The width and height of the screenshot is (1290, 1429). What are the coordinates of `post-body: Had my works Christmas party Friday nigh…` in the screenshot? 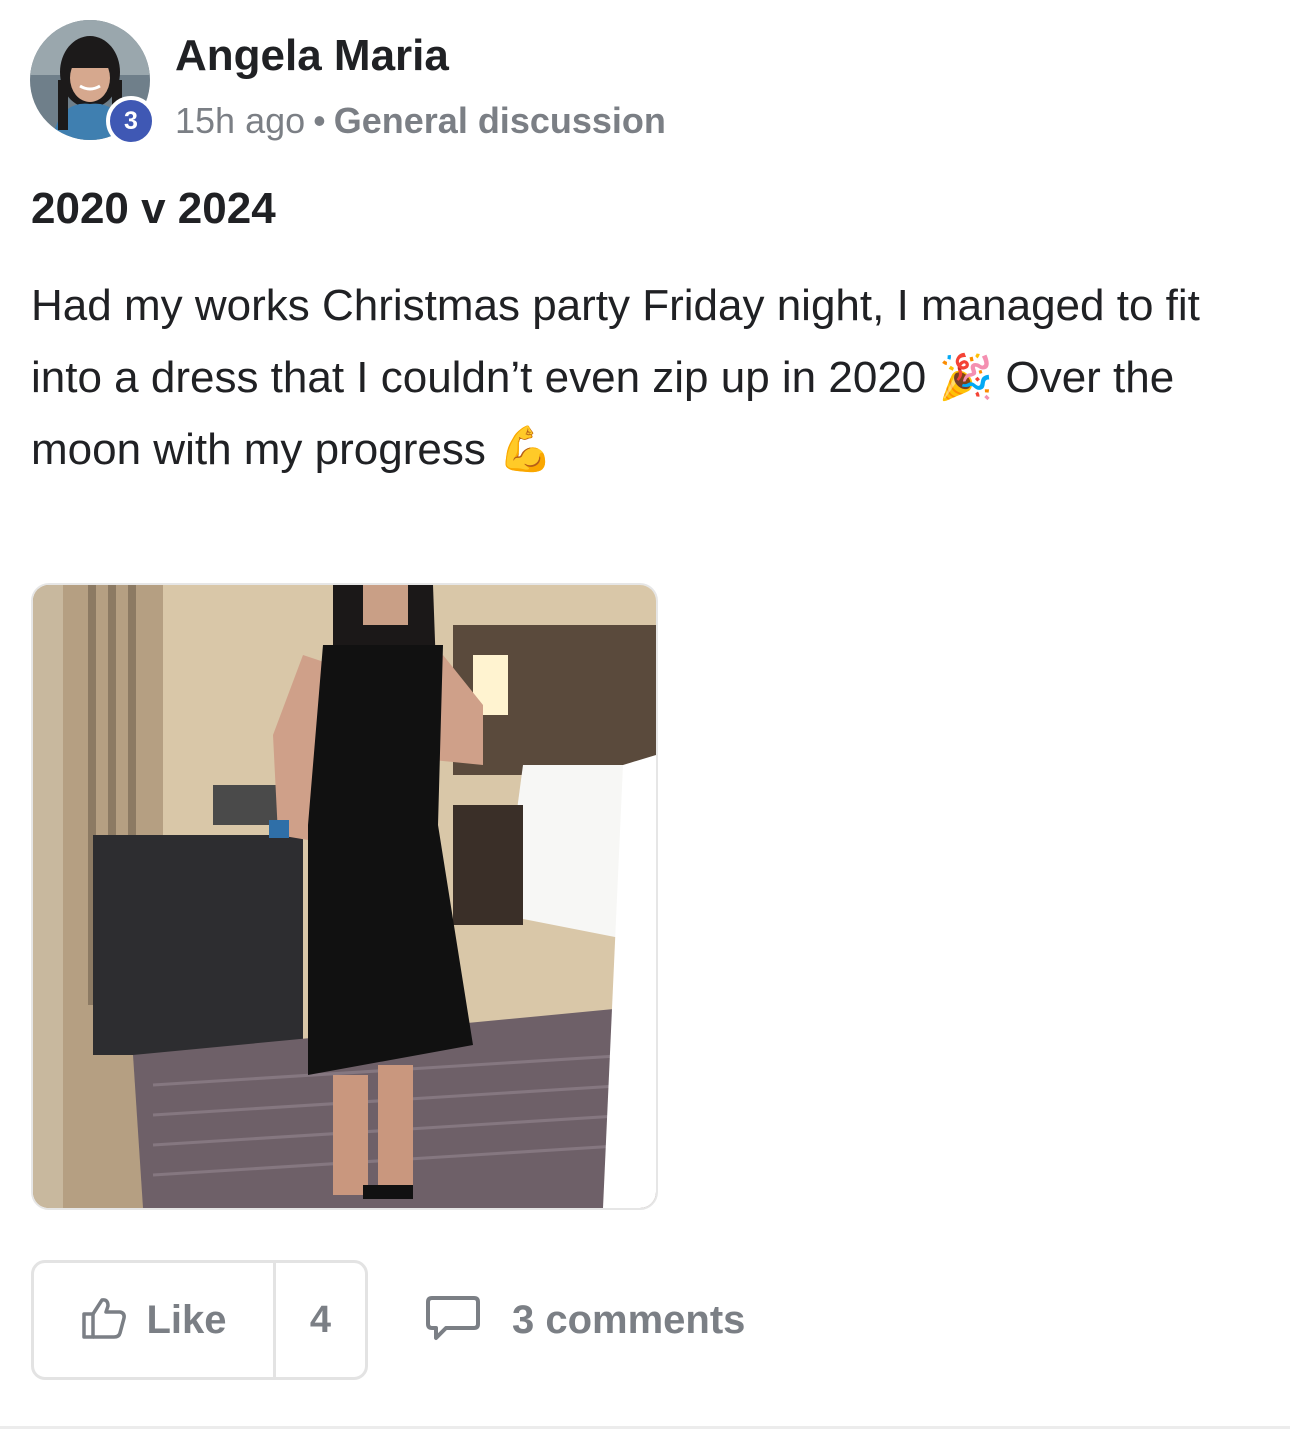 It's located at (615, 377).